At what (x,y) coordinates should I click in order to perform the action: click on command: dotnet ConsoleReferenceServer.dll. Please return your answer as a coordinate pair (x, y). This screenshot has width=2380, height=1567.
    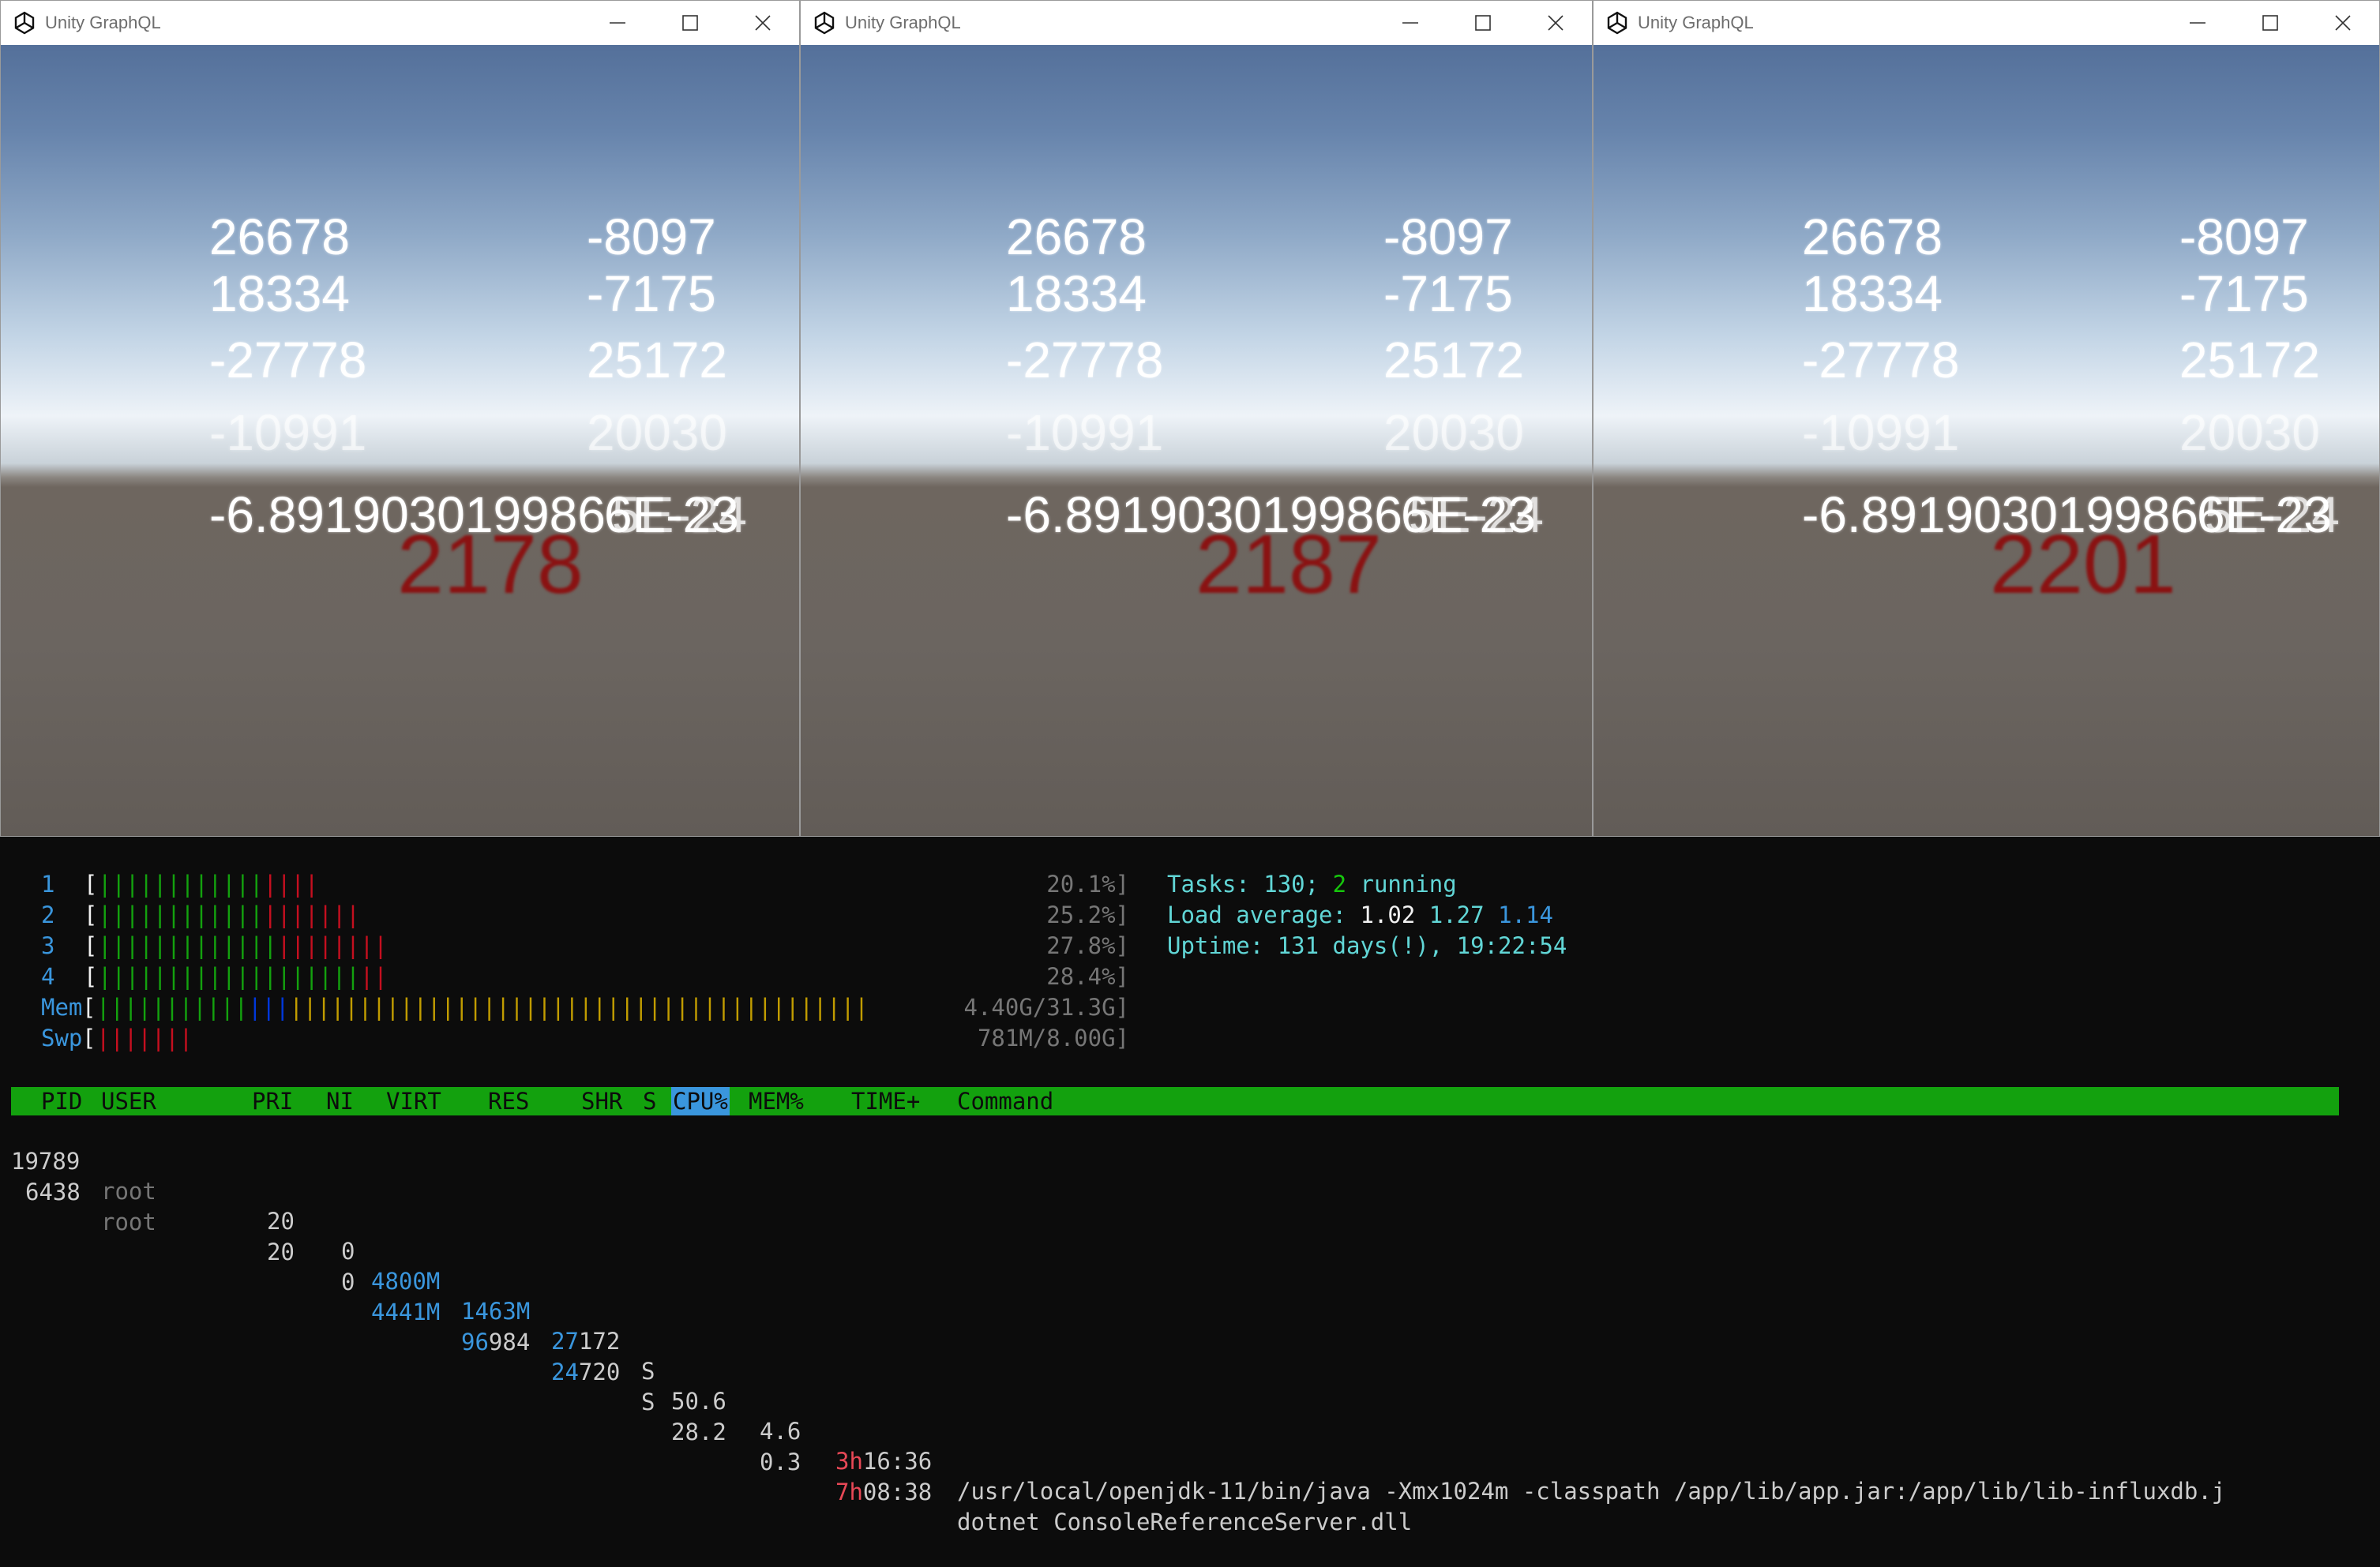
    Looking at the image, I should click on (1185, 1522).